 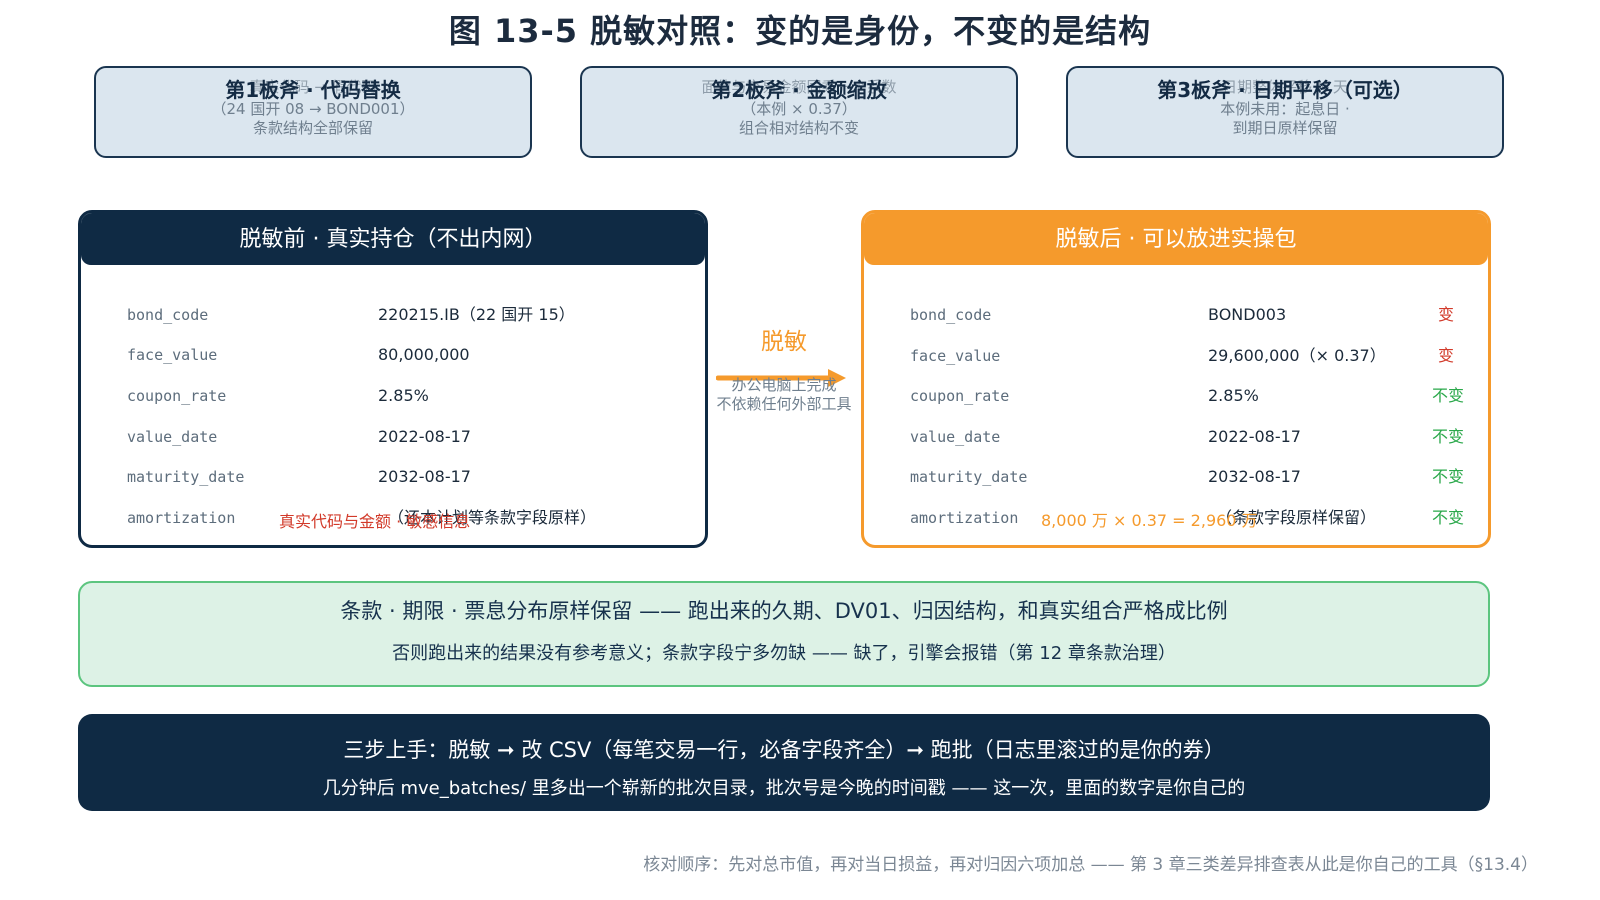 What do you see at coordinates (1285, 128) in the screenshot?
I see `axe-3-line3: 到期日原样保留` at bounding box center [1285, 128].